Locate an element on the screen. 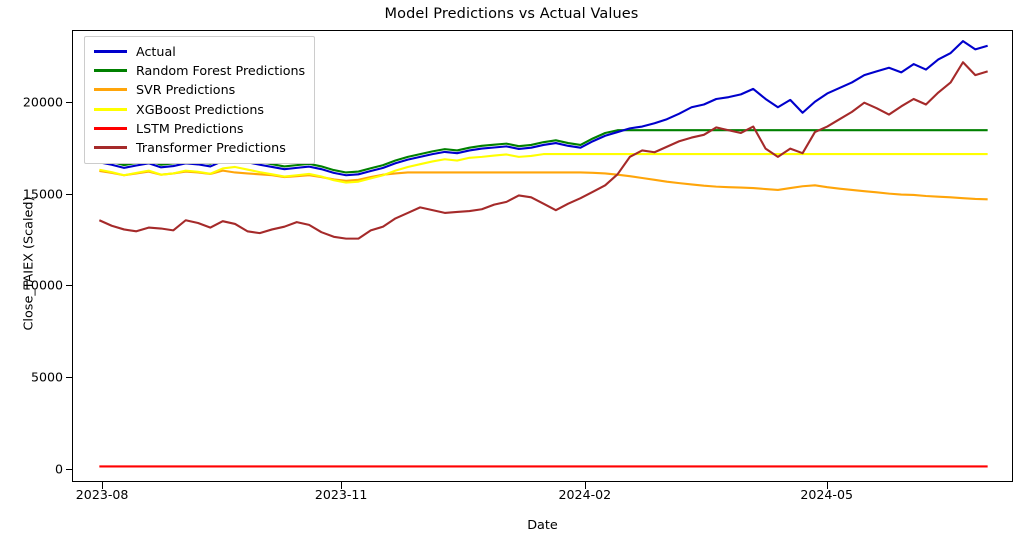  legend-item: Random Forest Predictions is located at coordinates (199, 70).